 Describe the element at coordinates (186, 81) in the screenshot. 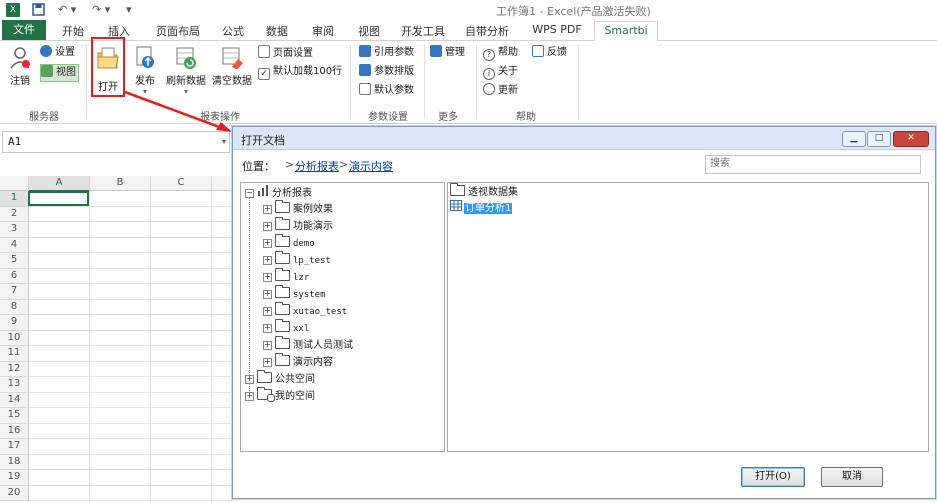

I see `refresh-label: 刷新数据` at that location.